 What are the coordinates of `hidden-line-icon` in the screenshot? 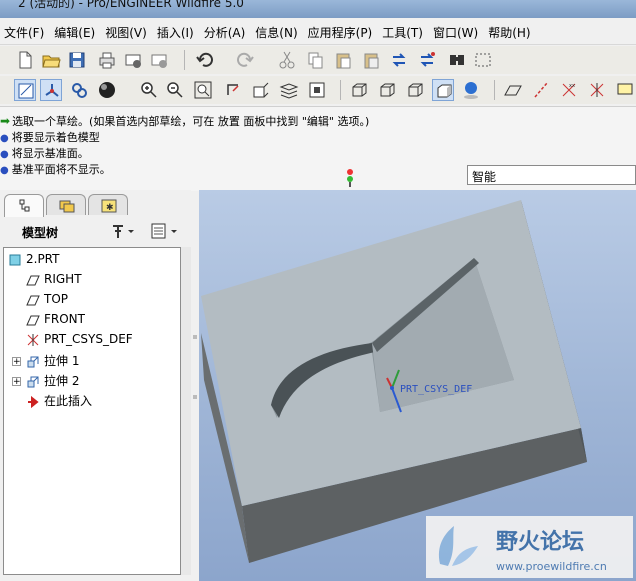 It's located at (387, 90).